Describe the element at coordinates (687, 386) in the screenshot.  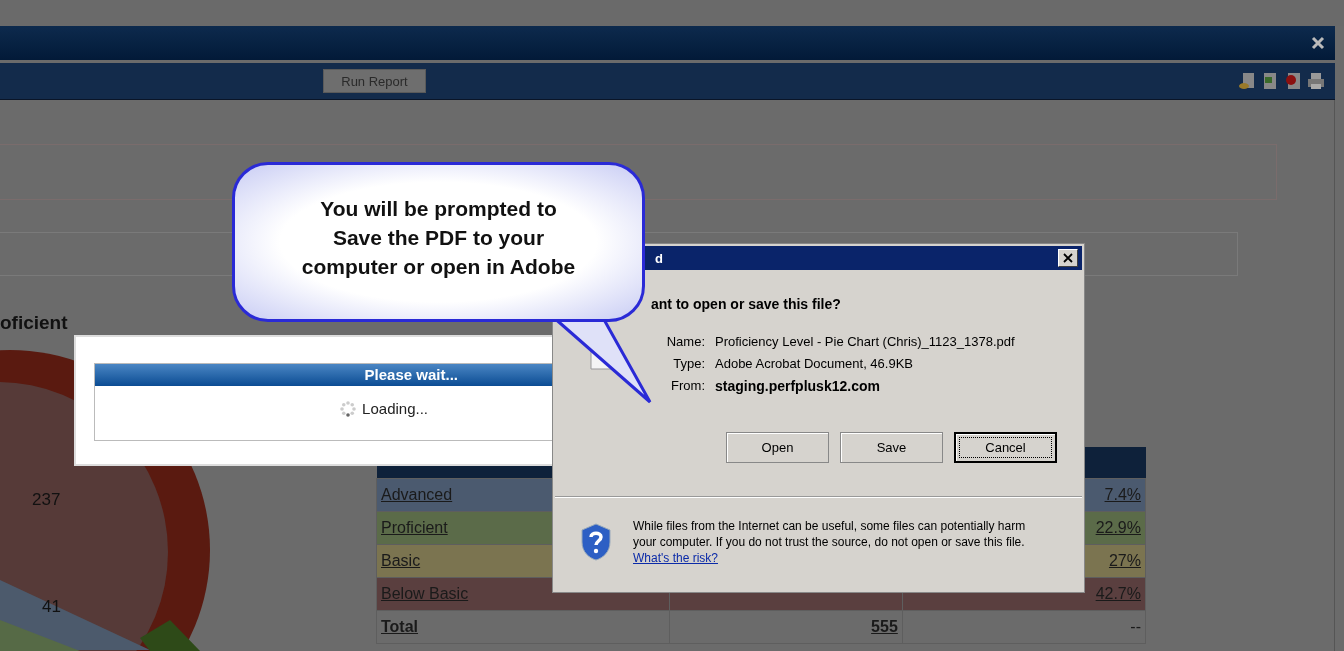
I see `field-label: From:` at that location.